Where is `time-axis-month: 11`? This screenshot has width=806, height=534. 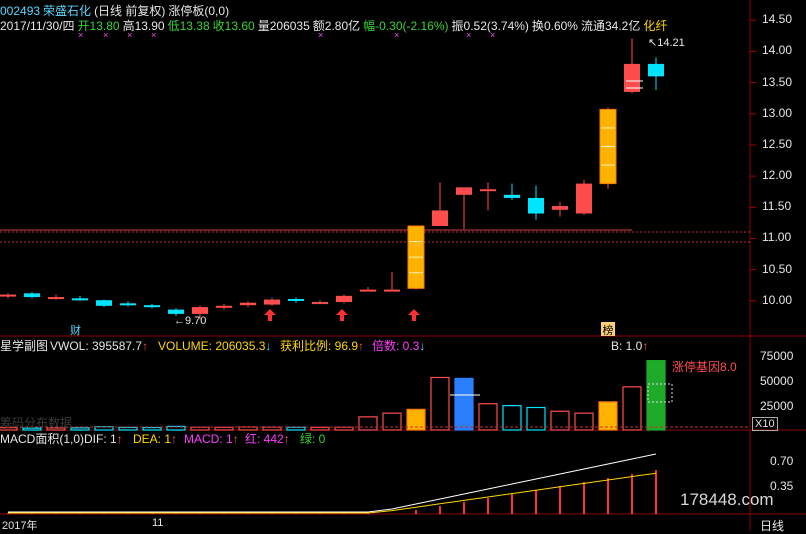
time-axis-month: 11 is located at coordinates (158, 523).